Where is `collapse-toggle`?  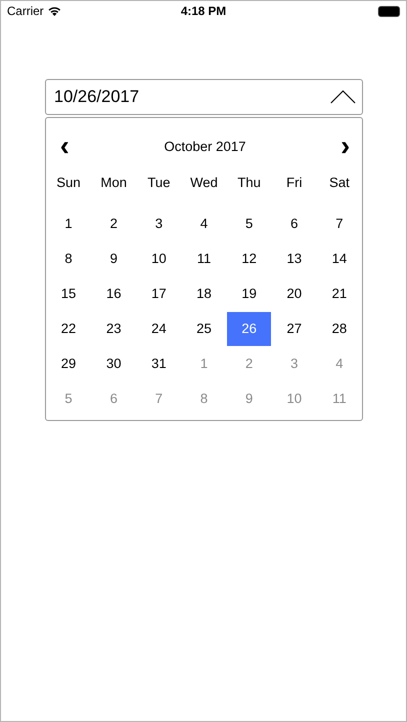
collapse-toggle is located at coordinates (343, 97).